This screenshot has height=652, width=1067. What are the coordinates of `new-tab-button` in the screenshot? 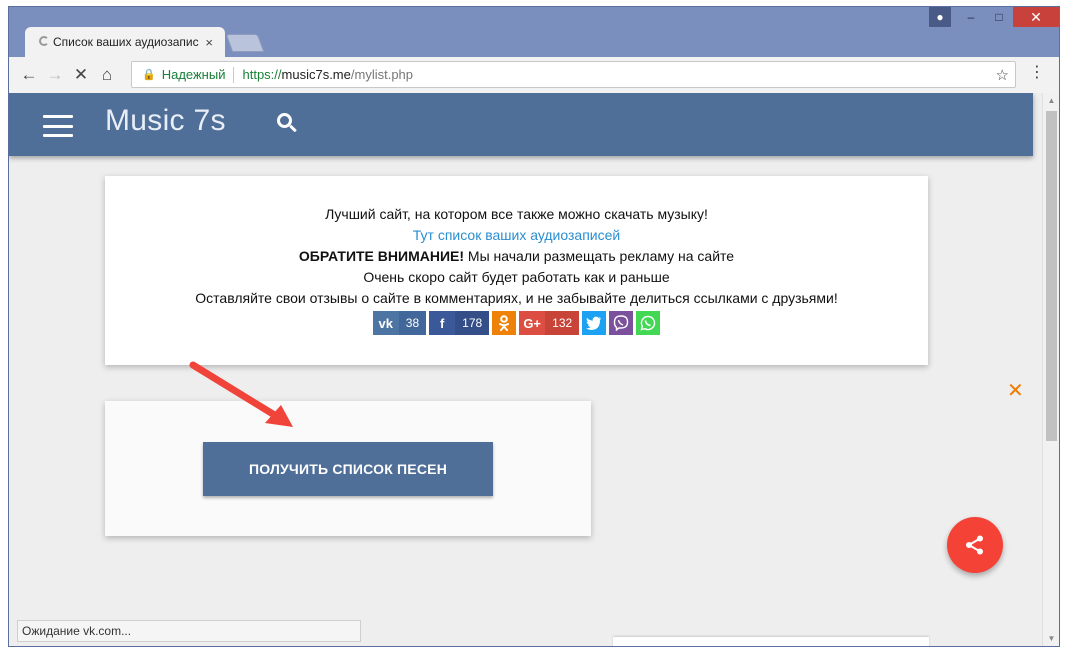 It's located at (245, 43).